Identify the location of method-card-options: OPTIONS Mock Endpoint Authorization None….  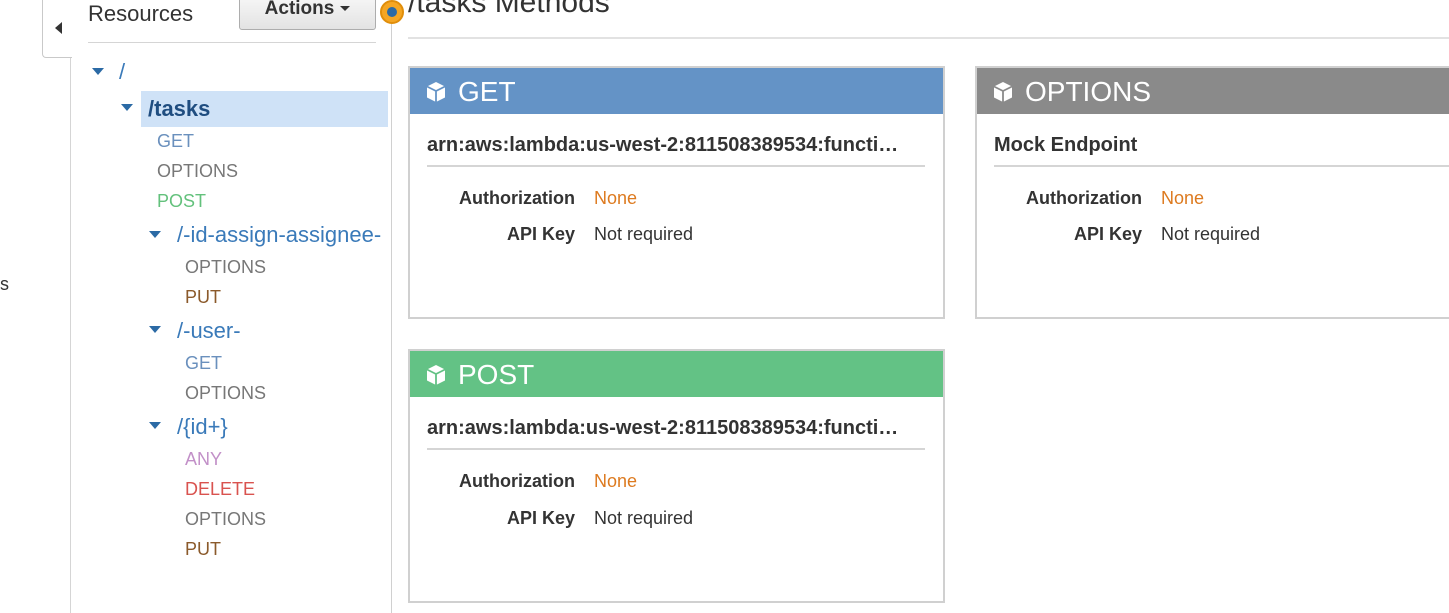
(1212, 192).